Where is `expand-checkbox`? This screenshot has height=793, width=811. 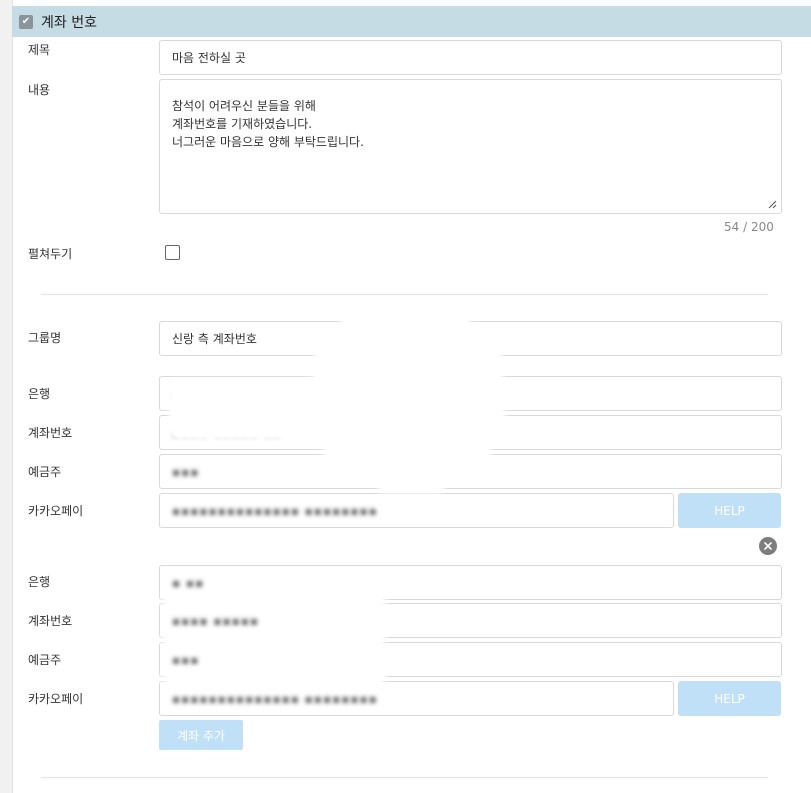 expand-checkbox is located at coordinates (172, 252).